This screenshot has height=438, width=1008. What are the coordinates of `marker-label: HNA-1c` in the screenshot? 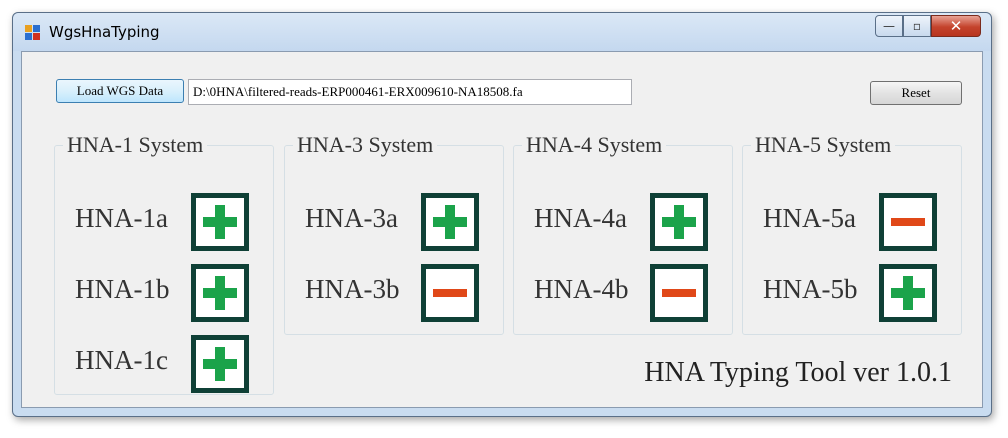 It's located at (121, 360).